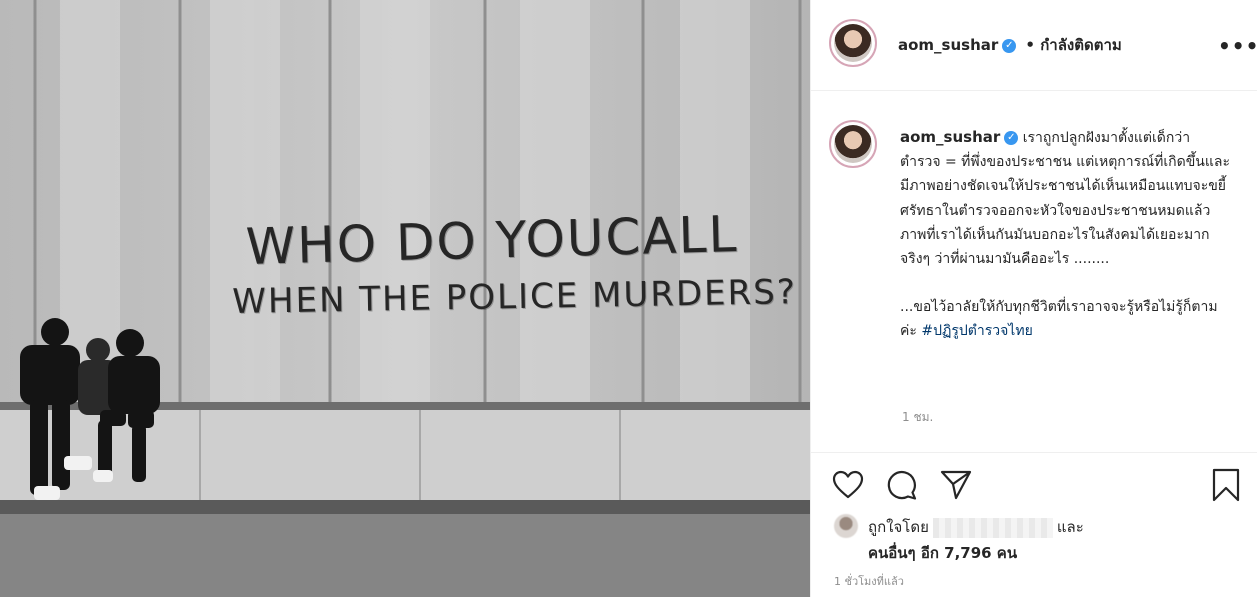  What do you see at coordinates (976, 331) in the screenshot?
I see `hashtag-link: #ปฏิรูปตำรวจไทย` at bounding box center [976, 331].